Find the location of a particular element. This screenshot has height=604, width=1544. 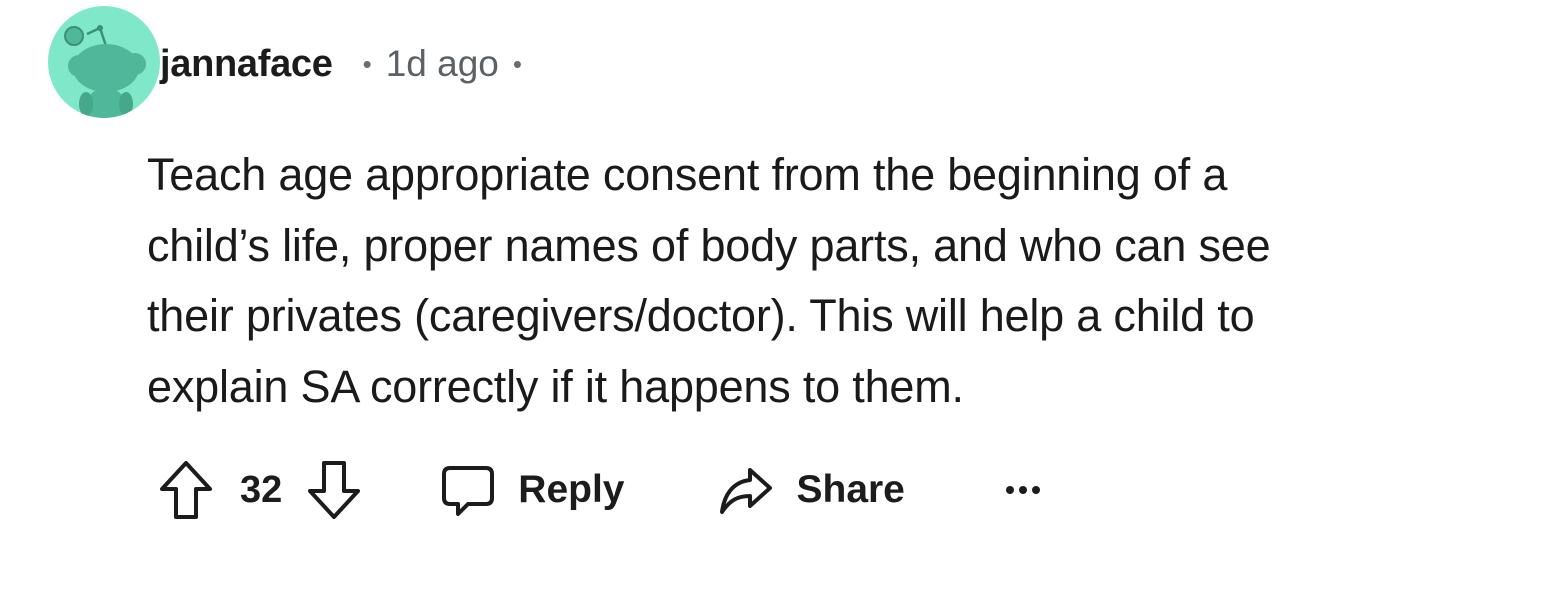

comment-meta: jannaface • 1d ago • is located at coordinates (341, 64).